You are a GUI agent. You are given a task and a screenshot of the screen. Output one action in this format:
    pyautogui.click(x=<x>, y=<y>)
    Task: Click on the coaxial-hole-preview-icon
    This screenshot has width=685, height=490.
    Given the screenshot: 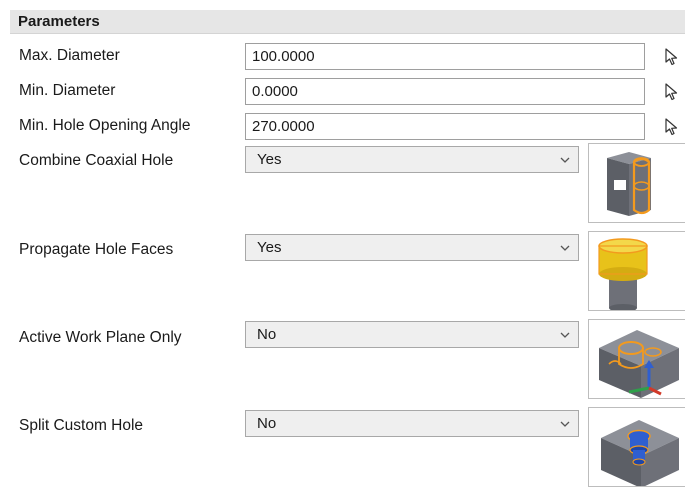 What is the action you would take?
    pyautogui.click(x=629, y=184)
    